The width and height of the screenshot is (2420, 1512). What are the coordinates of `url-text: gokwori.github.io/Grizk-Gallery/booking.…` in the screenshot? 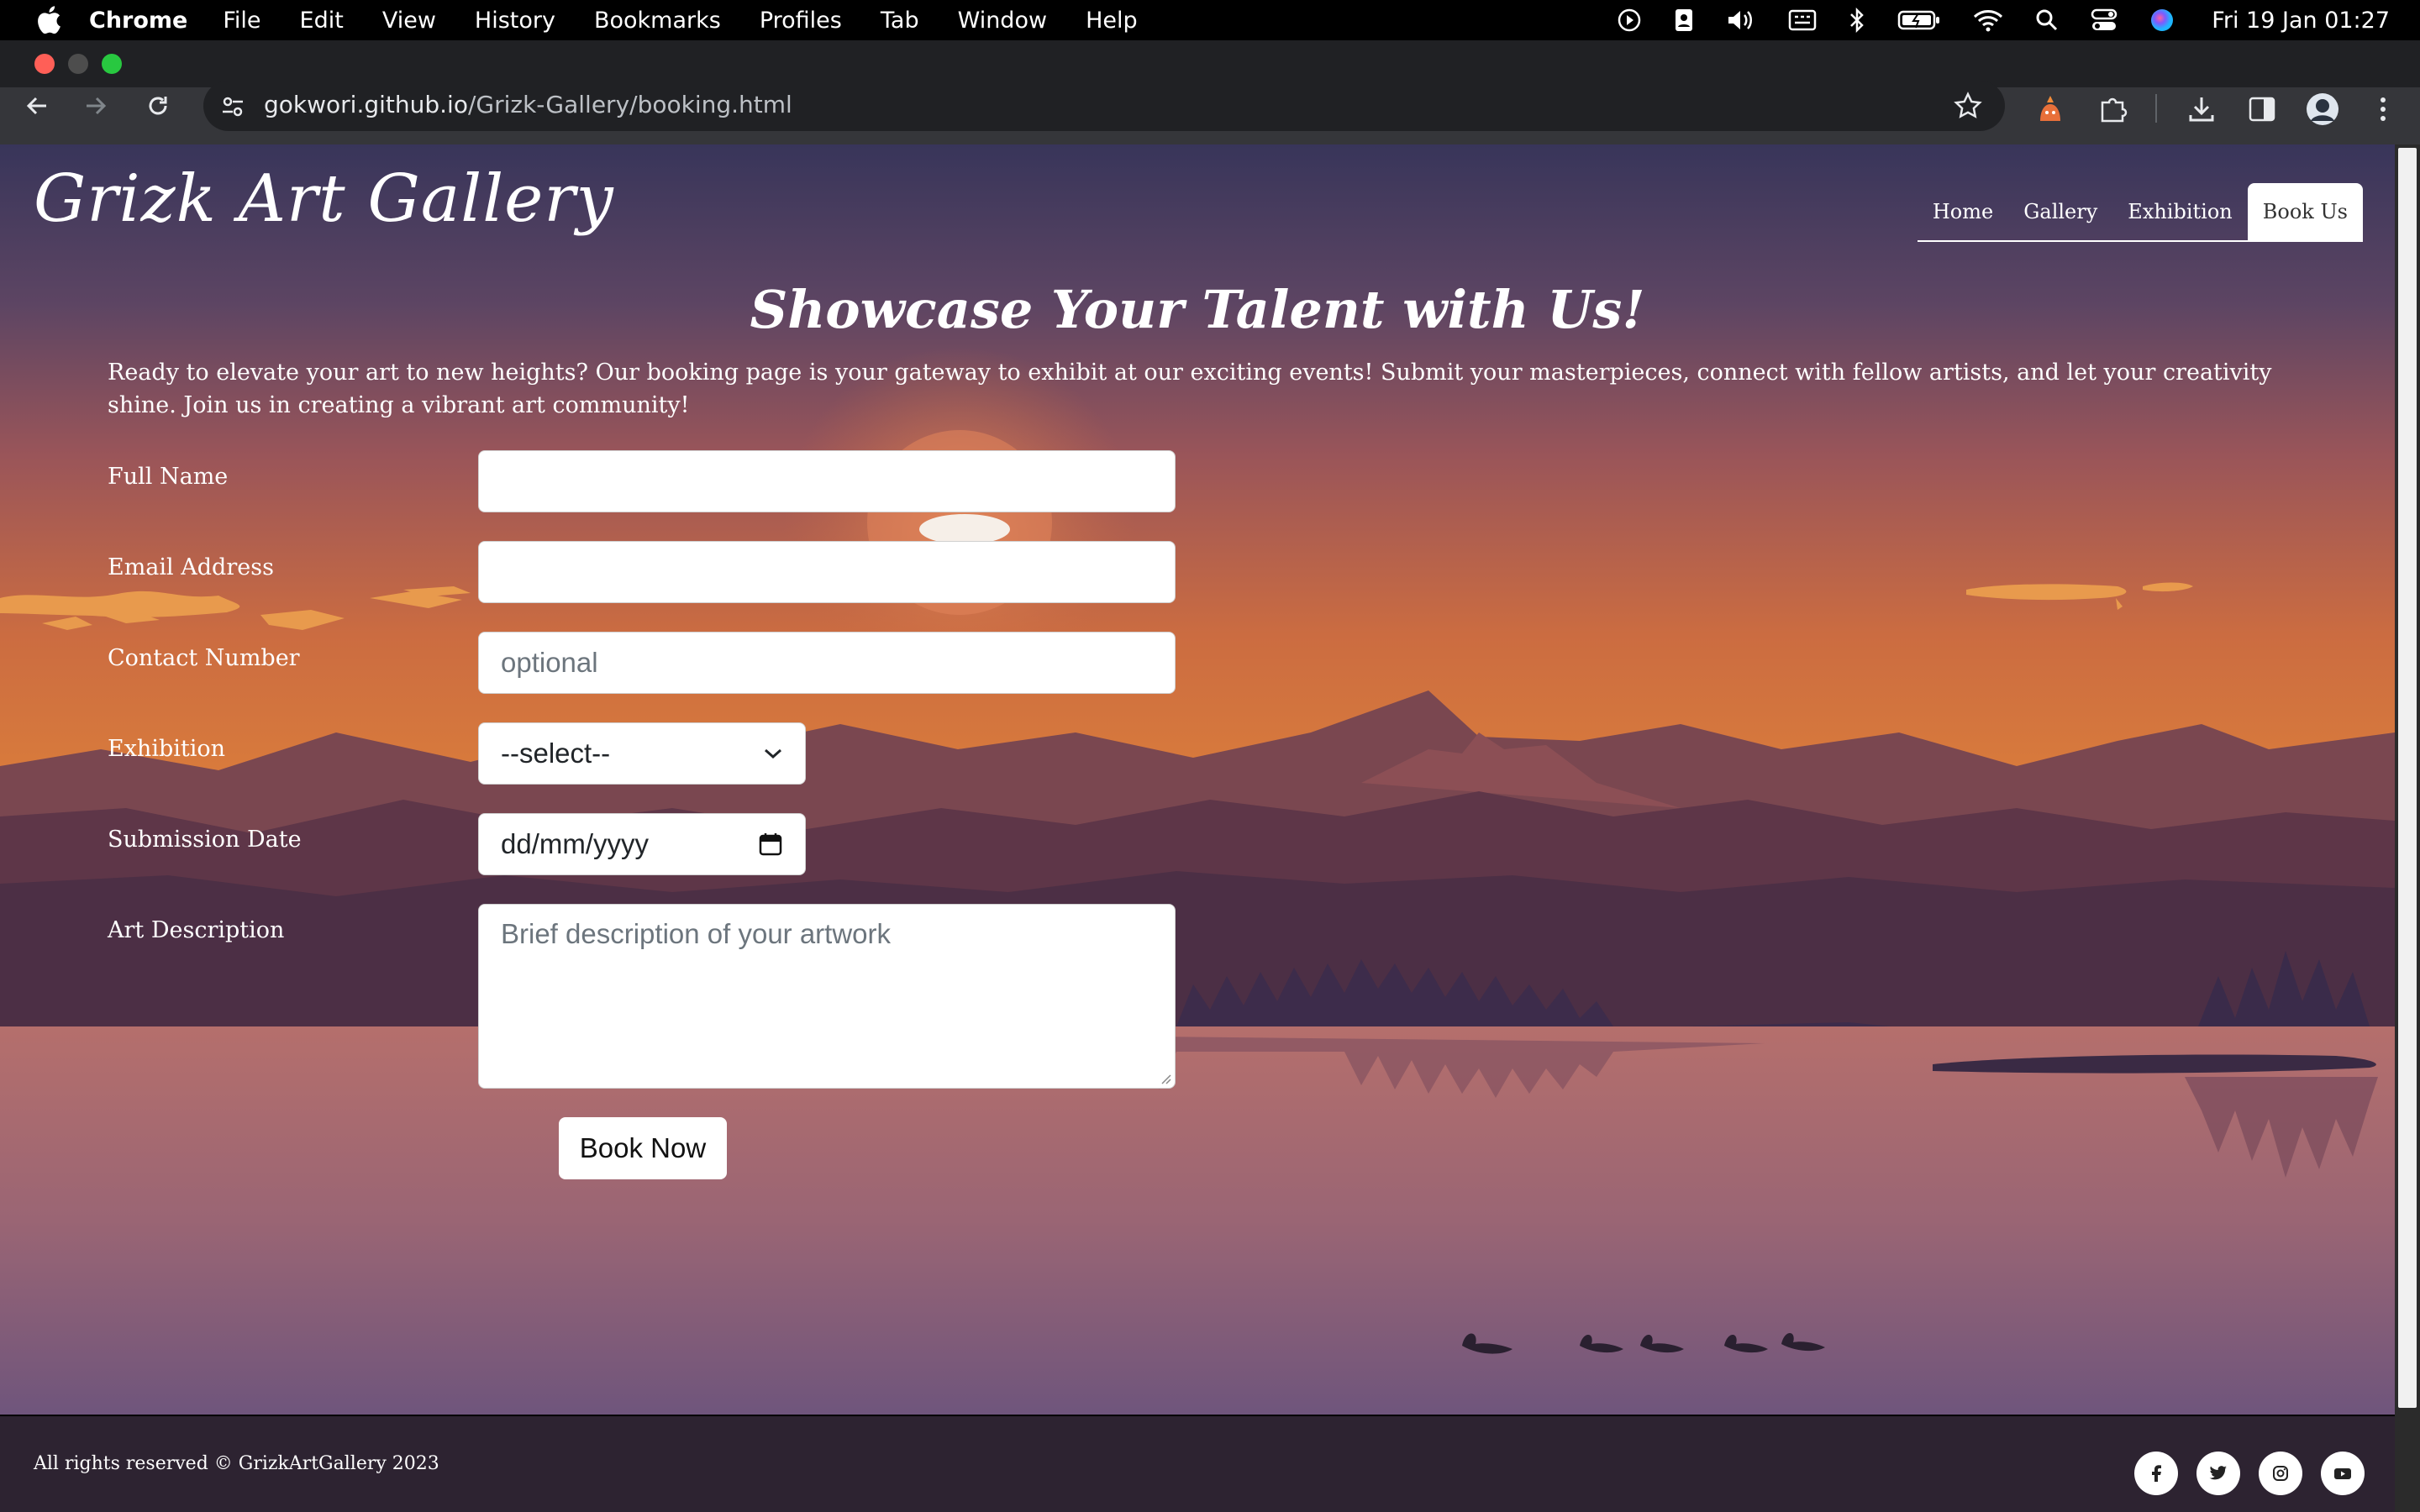 It's located at (528, 104).